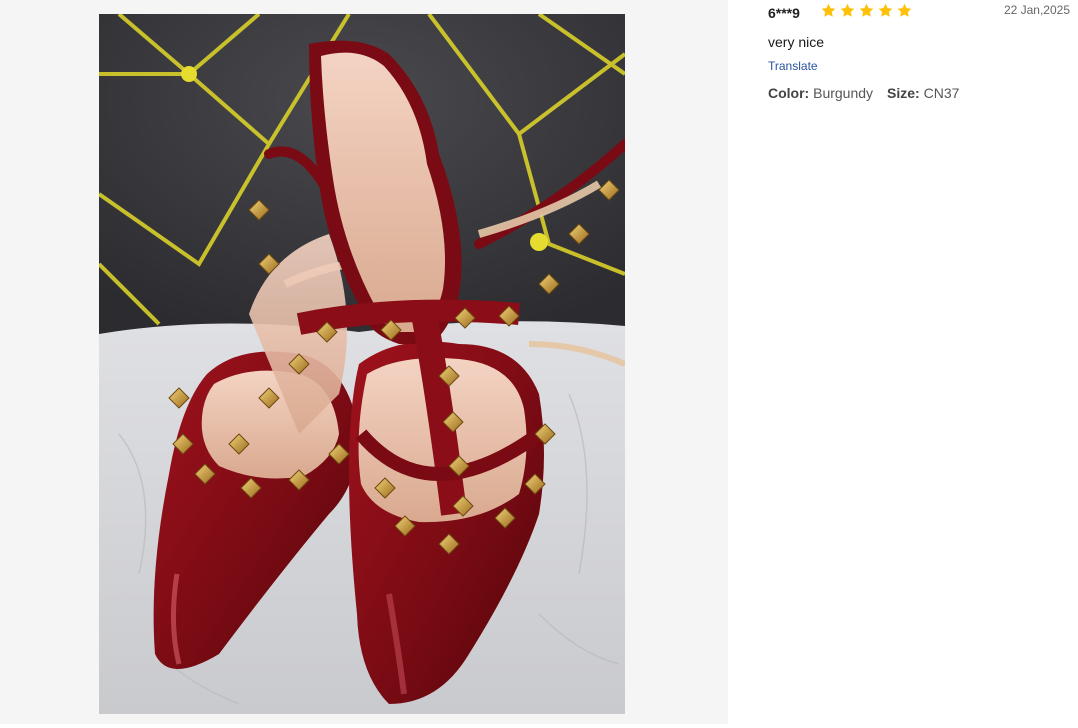 The height and width of the screenshot is (728, 1078). Describe the element at coordinates (919, 13) in the screenshot. I see `review-header: 6***9 22 Jan,2025` at that location.